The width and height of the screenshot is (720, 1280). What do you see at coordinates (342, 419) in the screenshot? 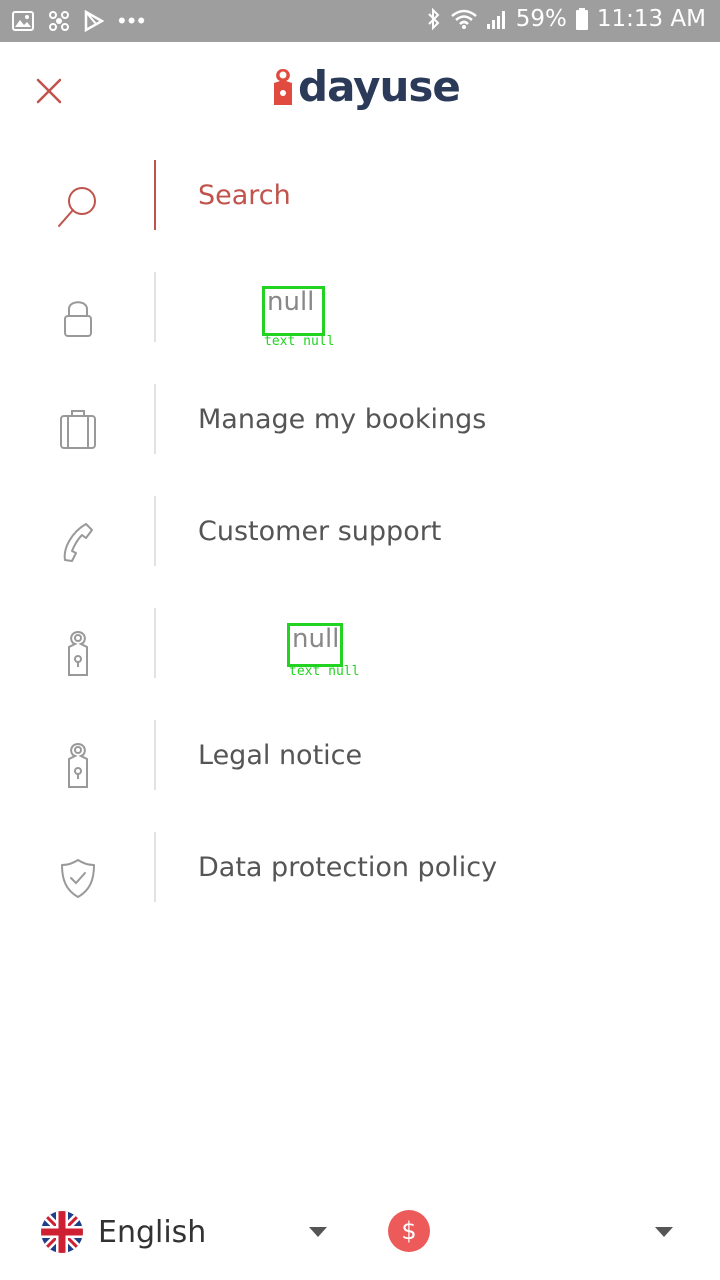
I see `menu-item-label: Manage my bookings` at bounding box center [342, 419].